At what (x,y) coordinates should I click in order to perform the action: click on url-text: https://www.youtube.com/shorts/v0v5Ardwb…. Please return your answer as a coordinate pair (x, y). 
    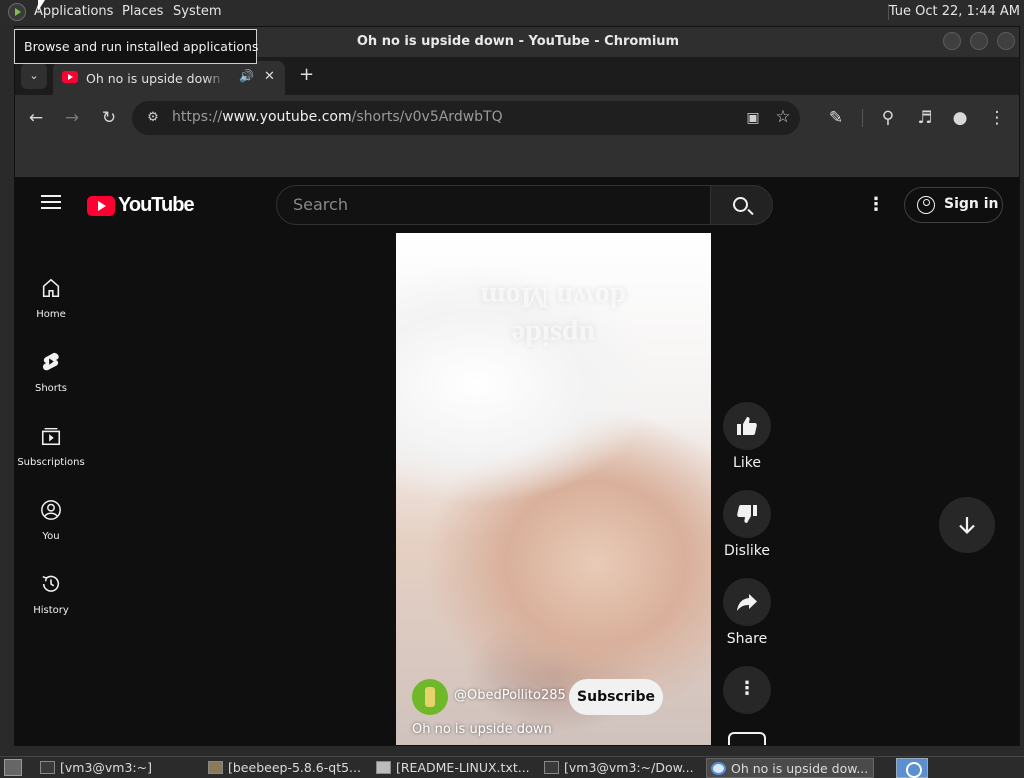
    Looking at the image, I should click on (337, 117).